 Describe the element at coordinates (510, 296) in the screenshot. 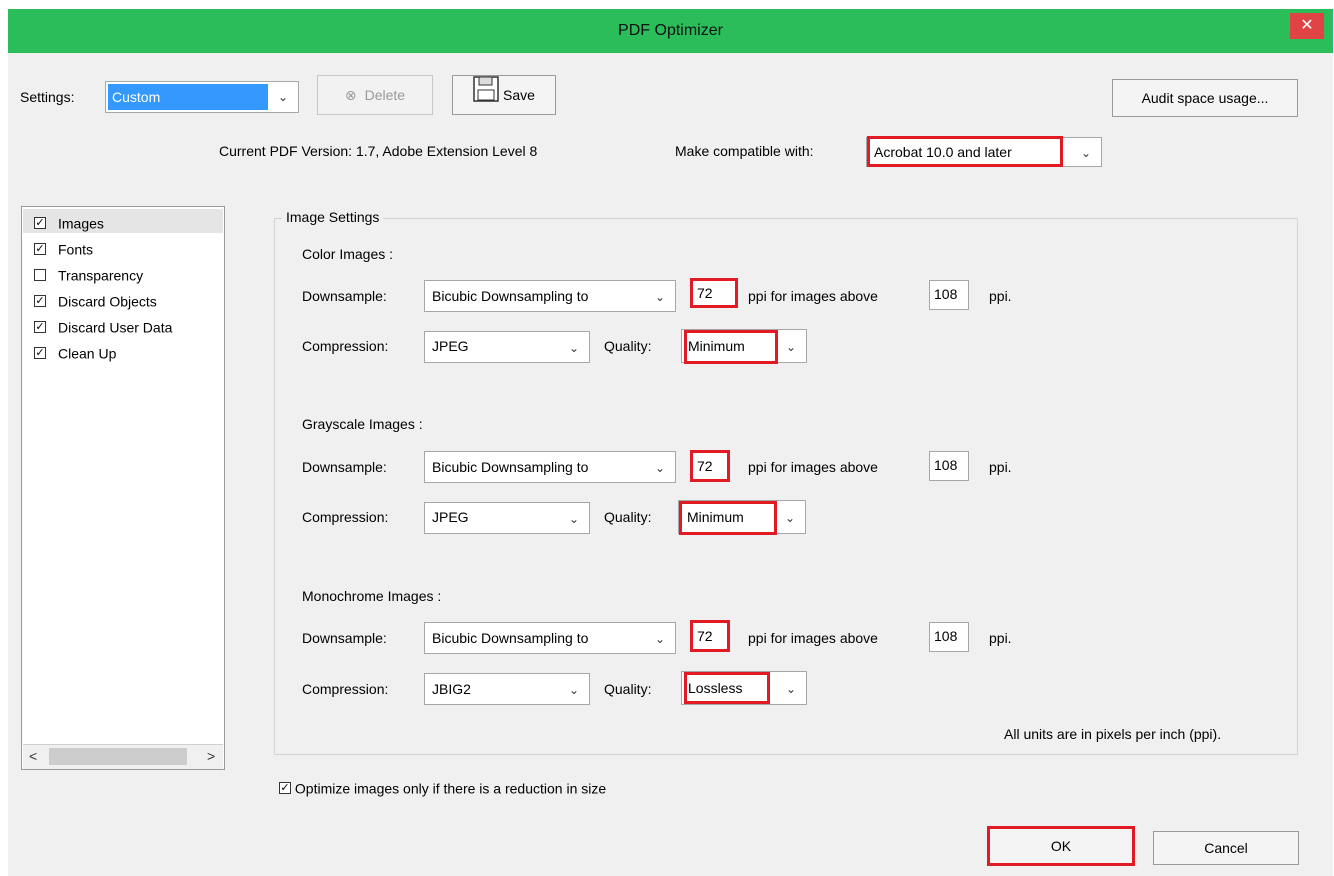

I see `color-downsample-value: Bicubic Downsampling to` at that location.